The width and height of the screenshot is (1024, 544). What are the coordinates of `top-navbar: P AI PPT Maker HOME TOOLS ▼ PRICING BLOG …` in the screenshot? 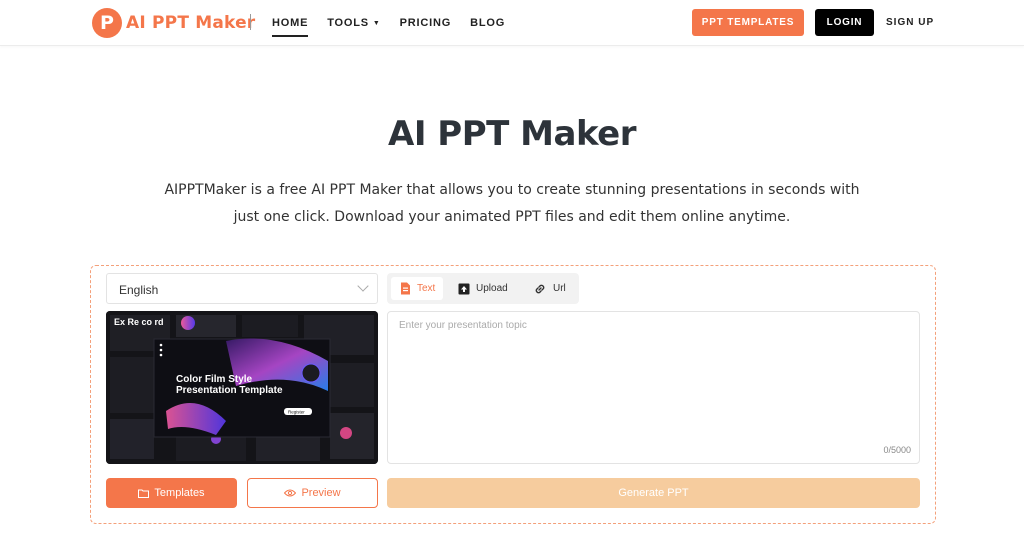 It's located at (512, 23).